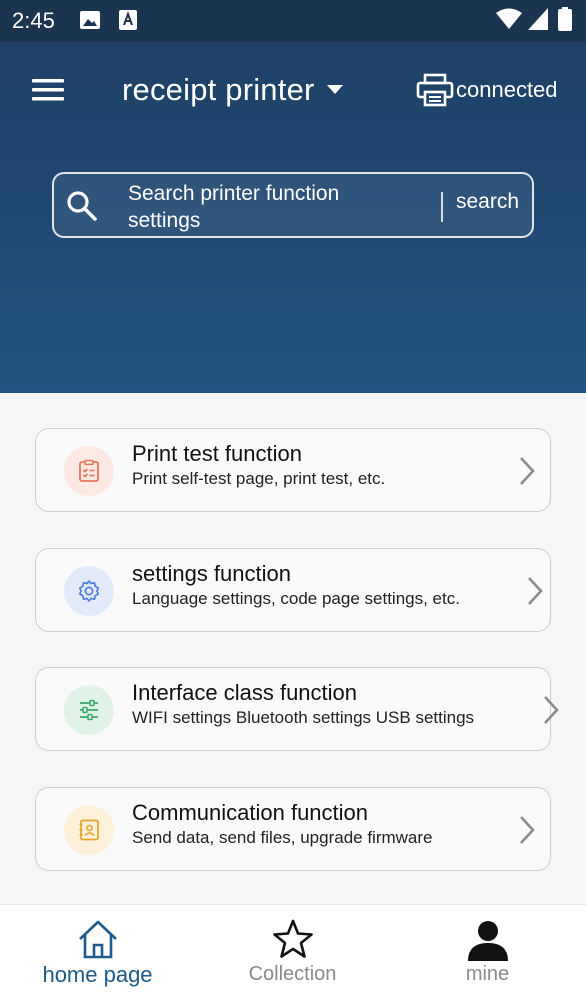 This screenshot has height=1000, width=586. What do you see at coordinates (82, 206) in the screenshot?
I see `search-icon` at bounding box center [82, 206].